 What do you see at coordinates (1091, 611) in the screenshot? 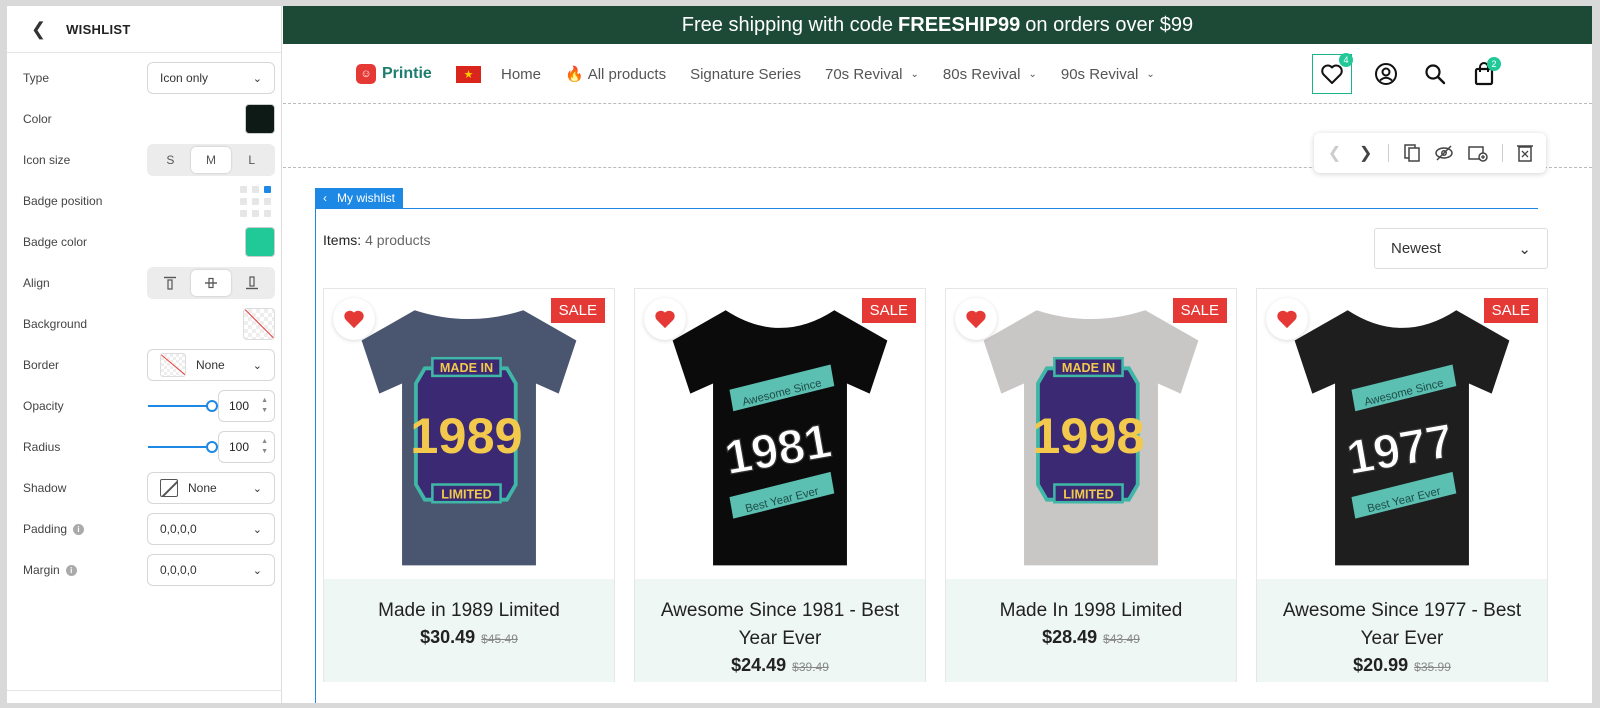
I see `product-name: Made In 1998 Limited` at bounding box center [1091, 611].